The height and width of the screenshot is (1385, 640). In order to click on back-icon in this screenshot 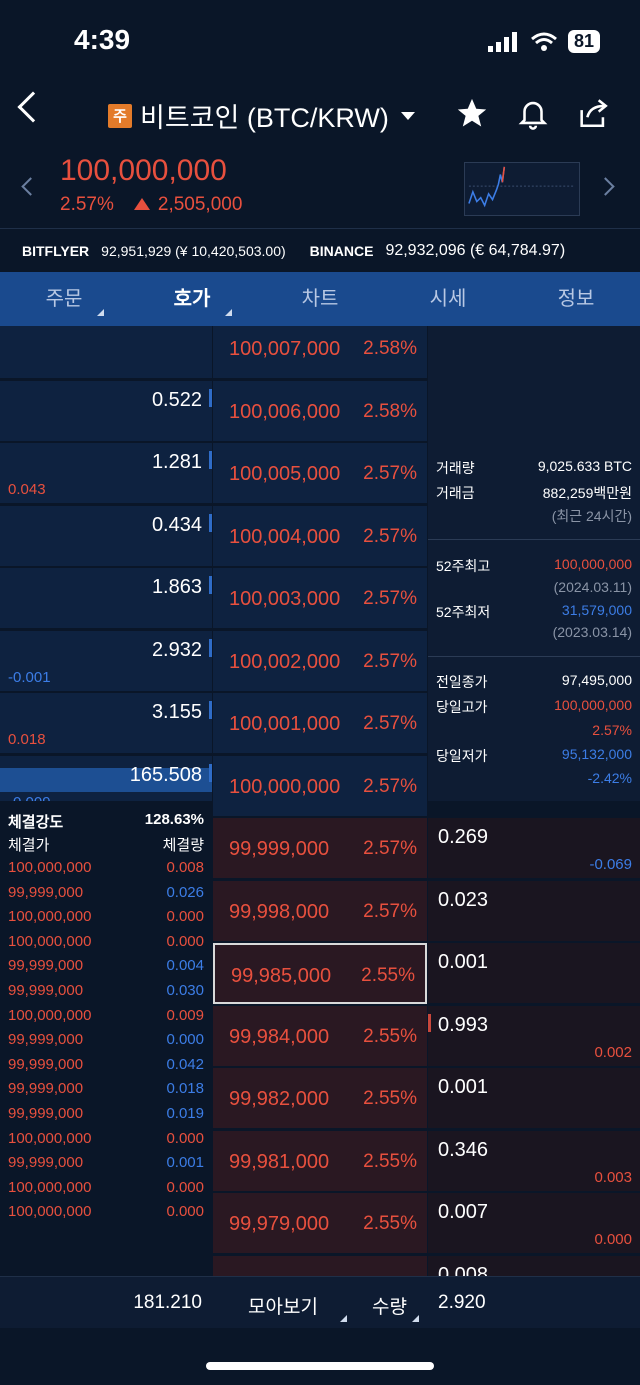, I will do `click(33, 107)`.